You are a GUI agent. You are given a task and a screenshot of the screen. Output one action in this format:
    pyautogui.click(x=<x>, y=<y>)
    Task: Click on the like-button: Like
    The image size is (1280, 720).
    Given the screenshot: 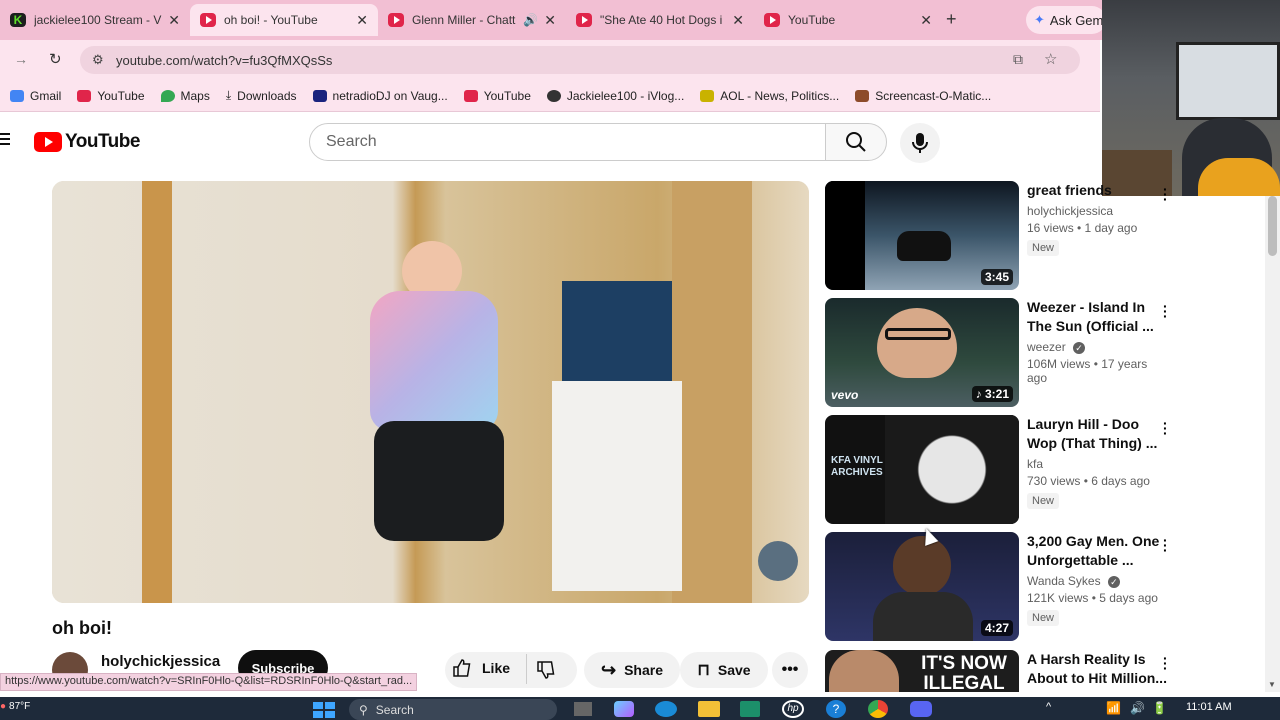 What is the action you would take?
    pyautogui.click(x=481, y=668)
    